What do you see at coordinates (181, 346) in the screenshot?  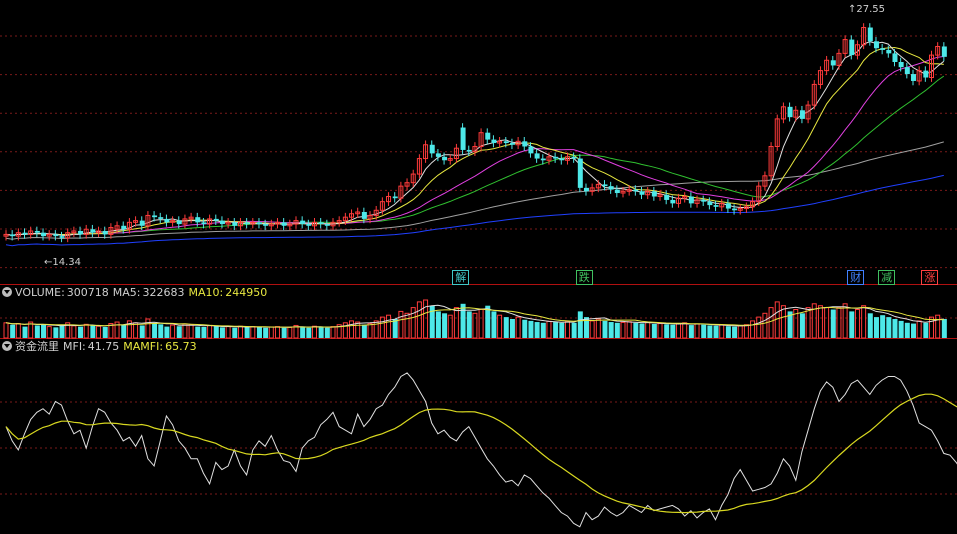 I see `mamfi-value: 65.73` at bounding box center [181, 346].